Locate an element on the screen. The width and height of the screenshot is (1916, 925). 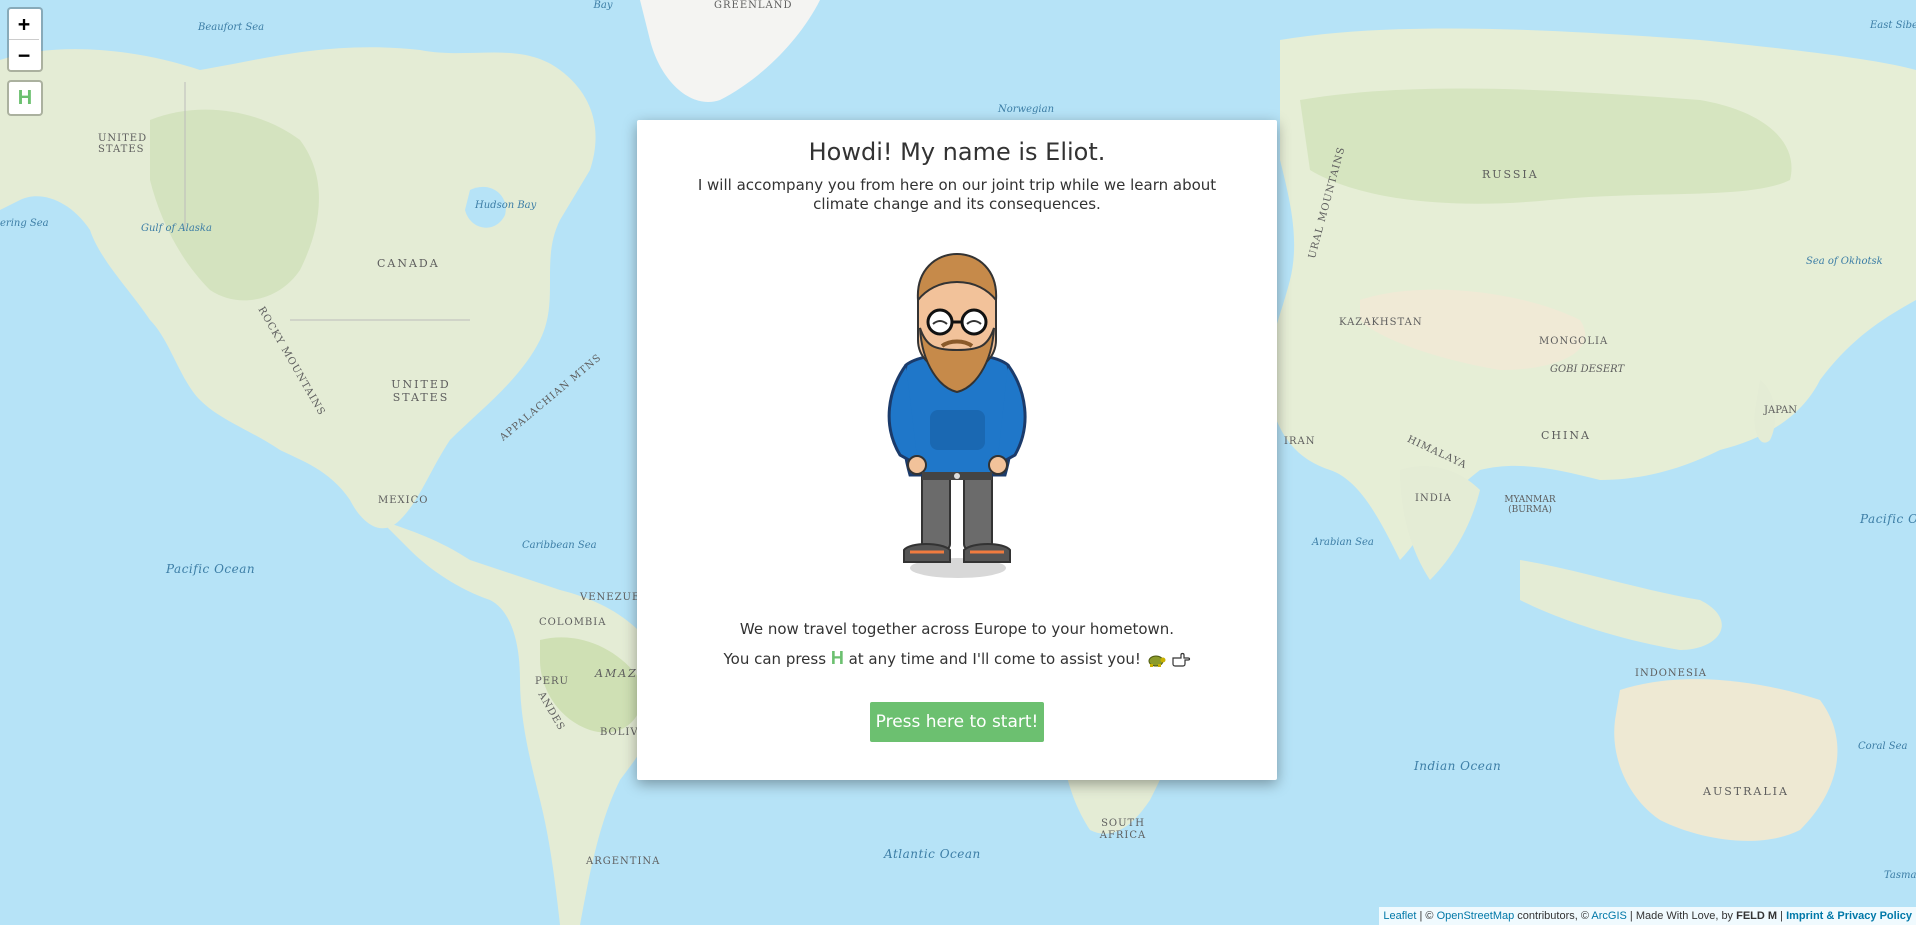
zoom-control: + − is located at coordinates (25, 39).